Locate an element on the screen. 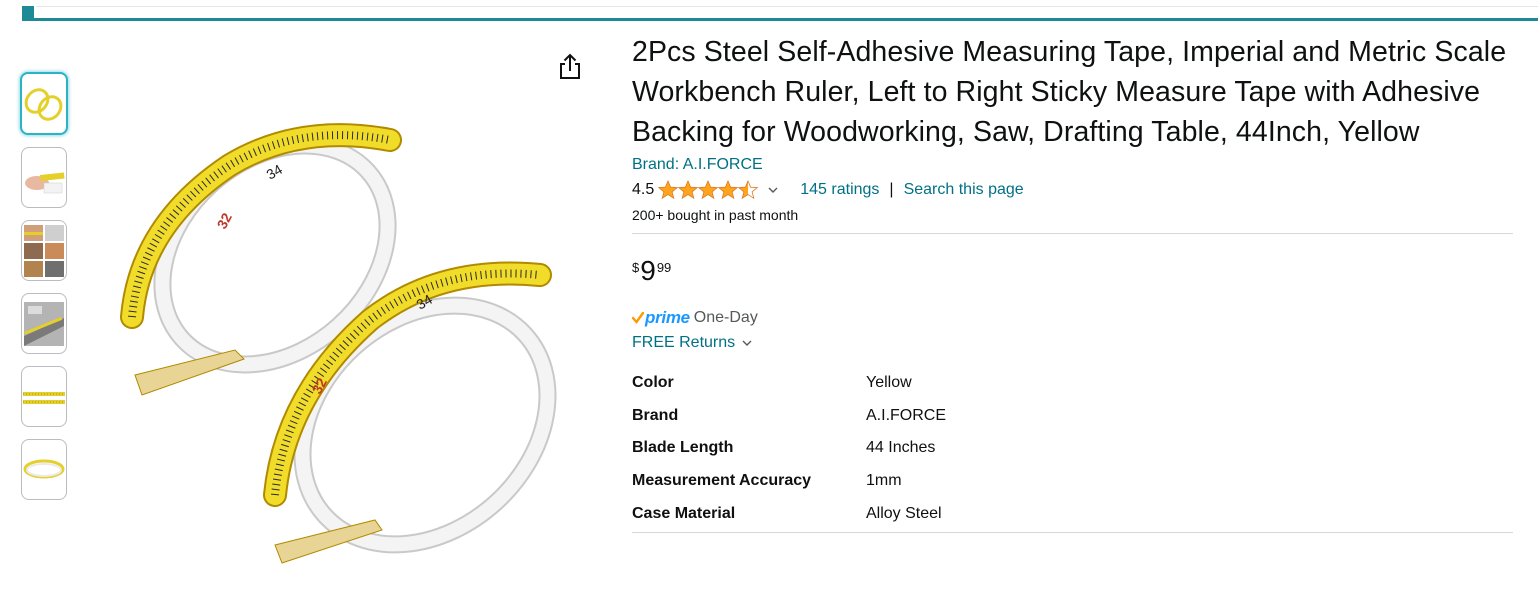  search-this-page-link: Search this page is located at coordinates (964, 190).